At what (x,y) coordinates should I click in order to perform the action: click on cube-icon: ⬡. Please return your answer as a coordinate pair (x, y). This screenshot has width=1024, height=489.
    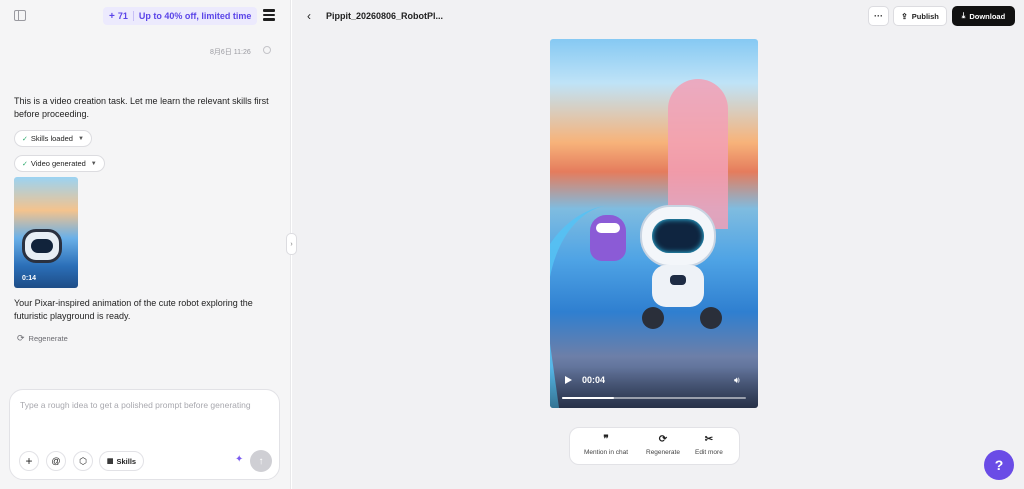
    Looking at the image, I should click on (83, 460).